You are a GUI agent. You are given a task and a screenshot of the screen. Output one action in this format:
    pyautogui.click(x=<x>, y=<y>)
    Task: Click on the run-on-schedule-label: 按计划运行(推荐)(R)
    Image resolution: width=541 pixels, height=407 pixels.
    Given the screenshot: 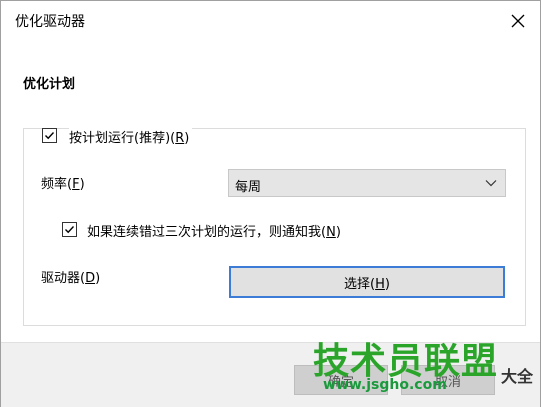 What is the action you would take?
    pyautogui.click(x=131, y=136)
    